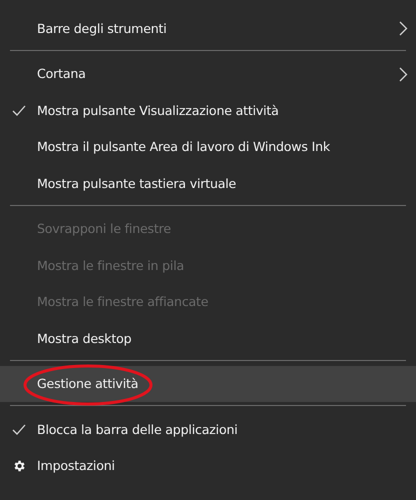 The width and height of the screenshot is (416, 500). Describe the element at coordinates (208, 183) in the screenshot. I see `menu-item: Mostra pulsante tastiera virtuale` at that location.